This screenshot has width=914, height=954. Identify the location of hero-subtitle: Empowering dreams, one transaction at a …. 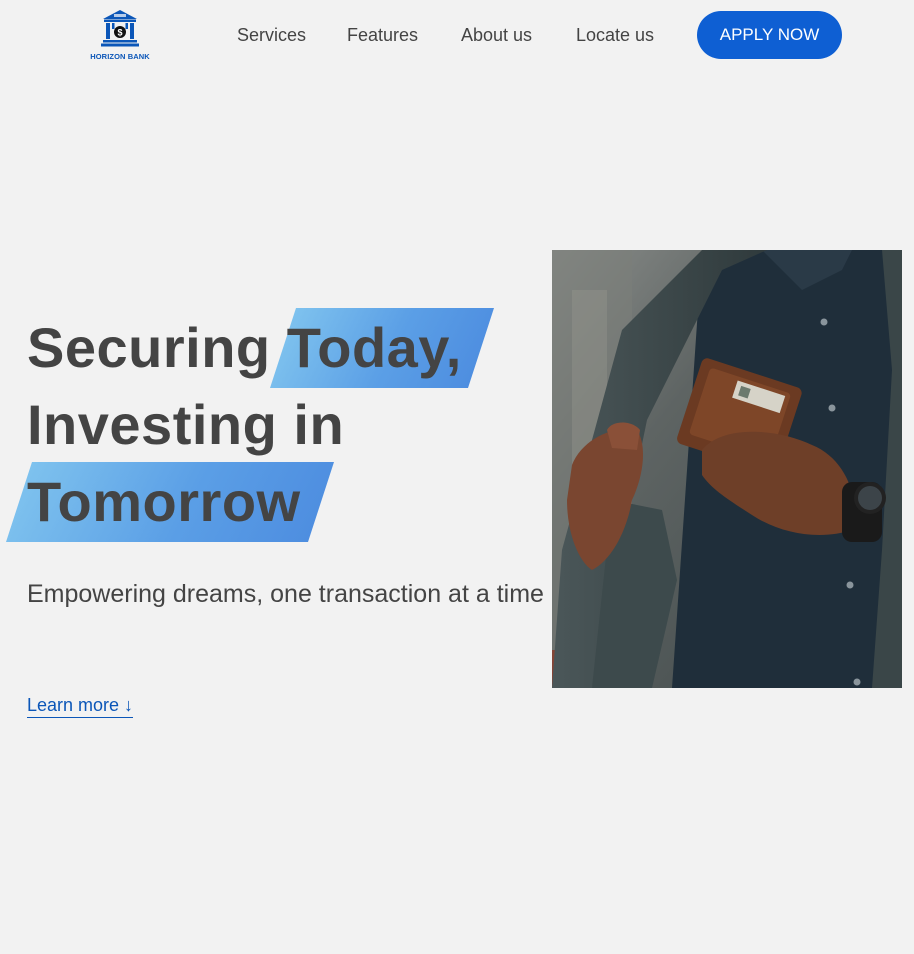
(285, 594).